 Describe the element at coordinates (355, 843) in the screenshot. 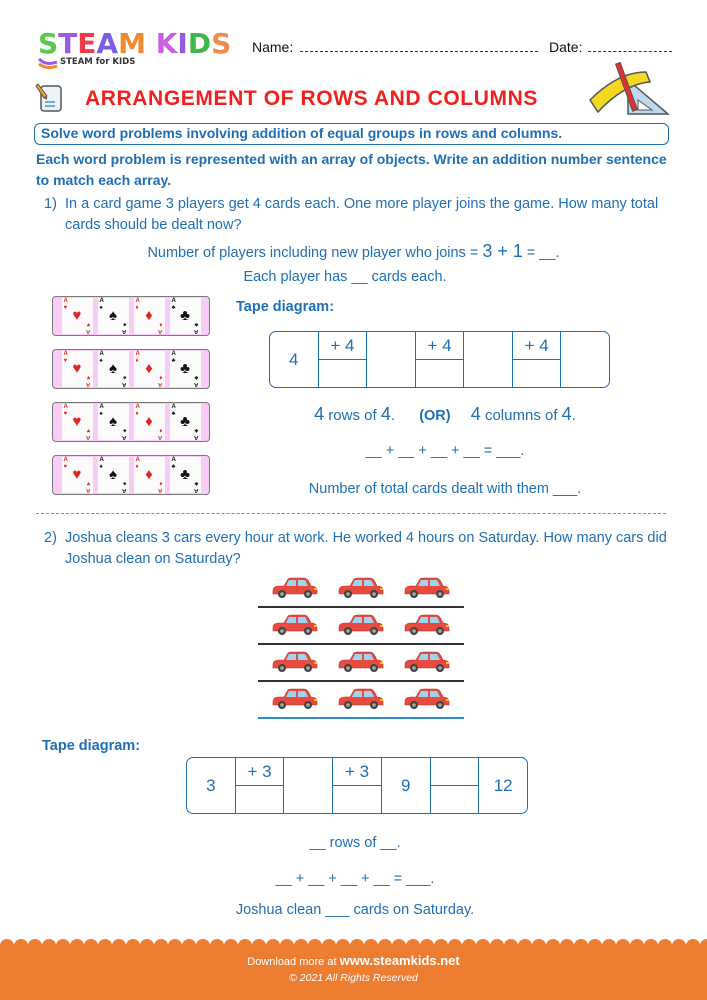

I see `problem-2-rows-line: __ rows of __.` at that location.